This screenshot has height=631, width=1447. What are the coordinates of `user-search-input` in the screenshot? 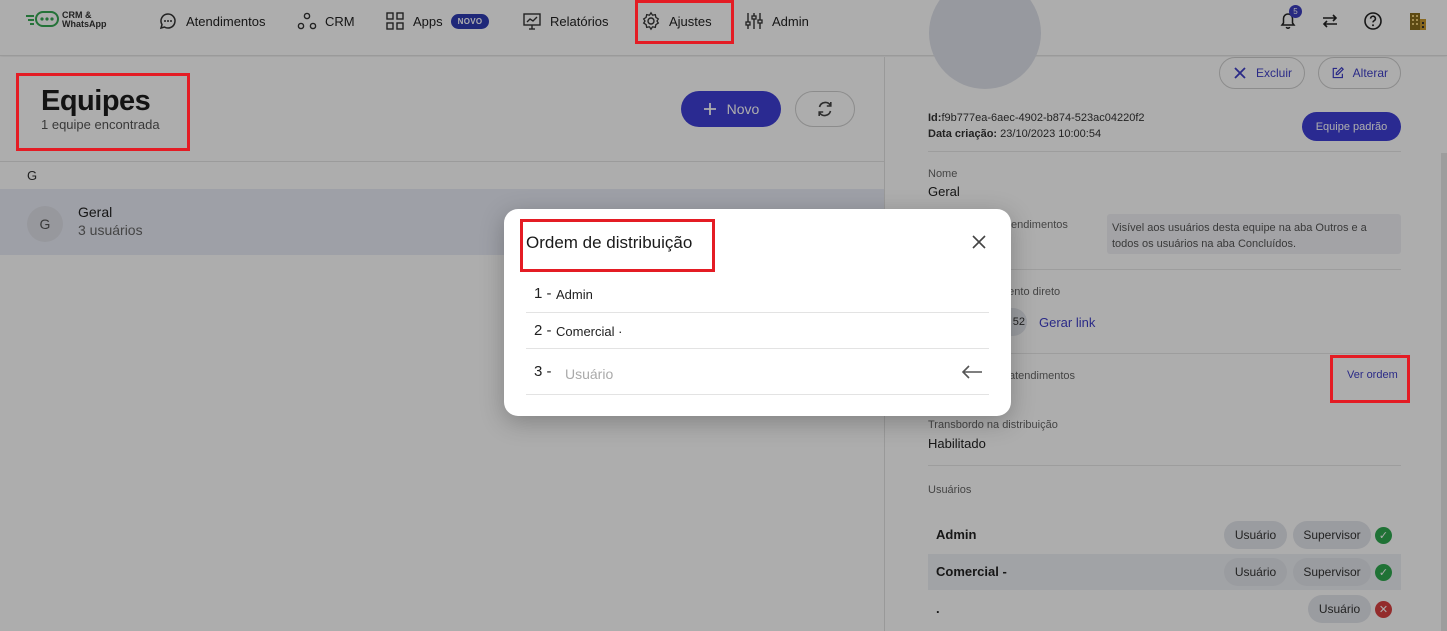 It's located at (745, 374).